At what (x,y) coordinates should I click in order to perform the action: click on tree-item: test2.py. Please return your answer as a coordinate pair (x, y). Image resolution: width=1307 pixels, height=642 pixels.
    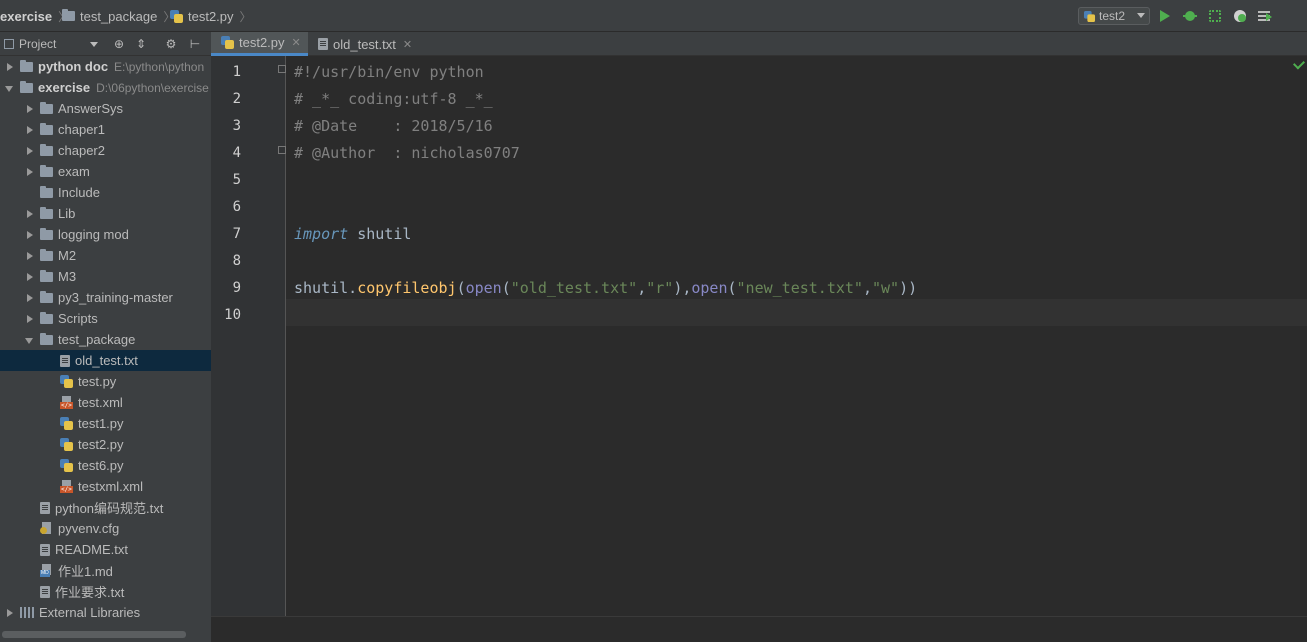
    Looking at the image, I should click on (105, 444).